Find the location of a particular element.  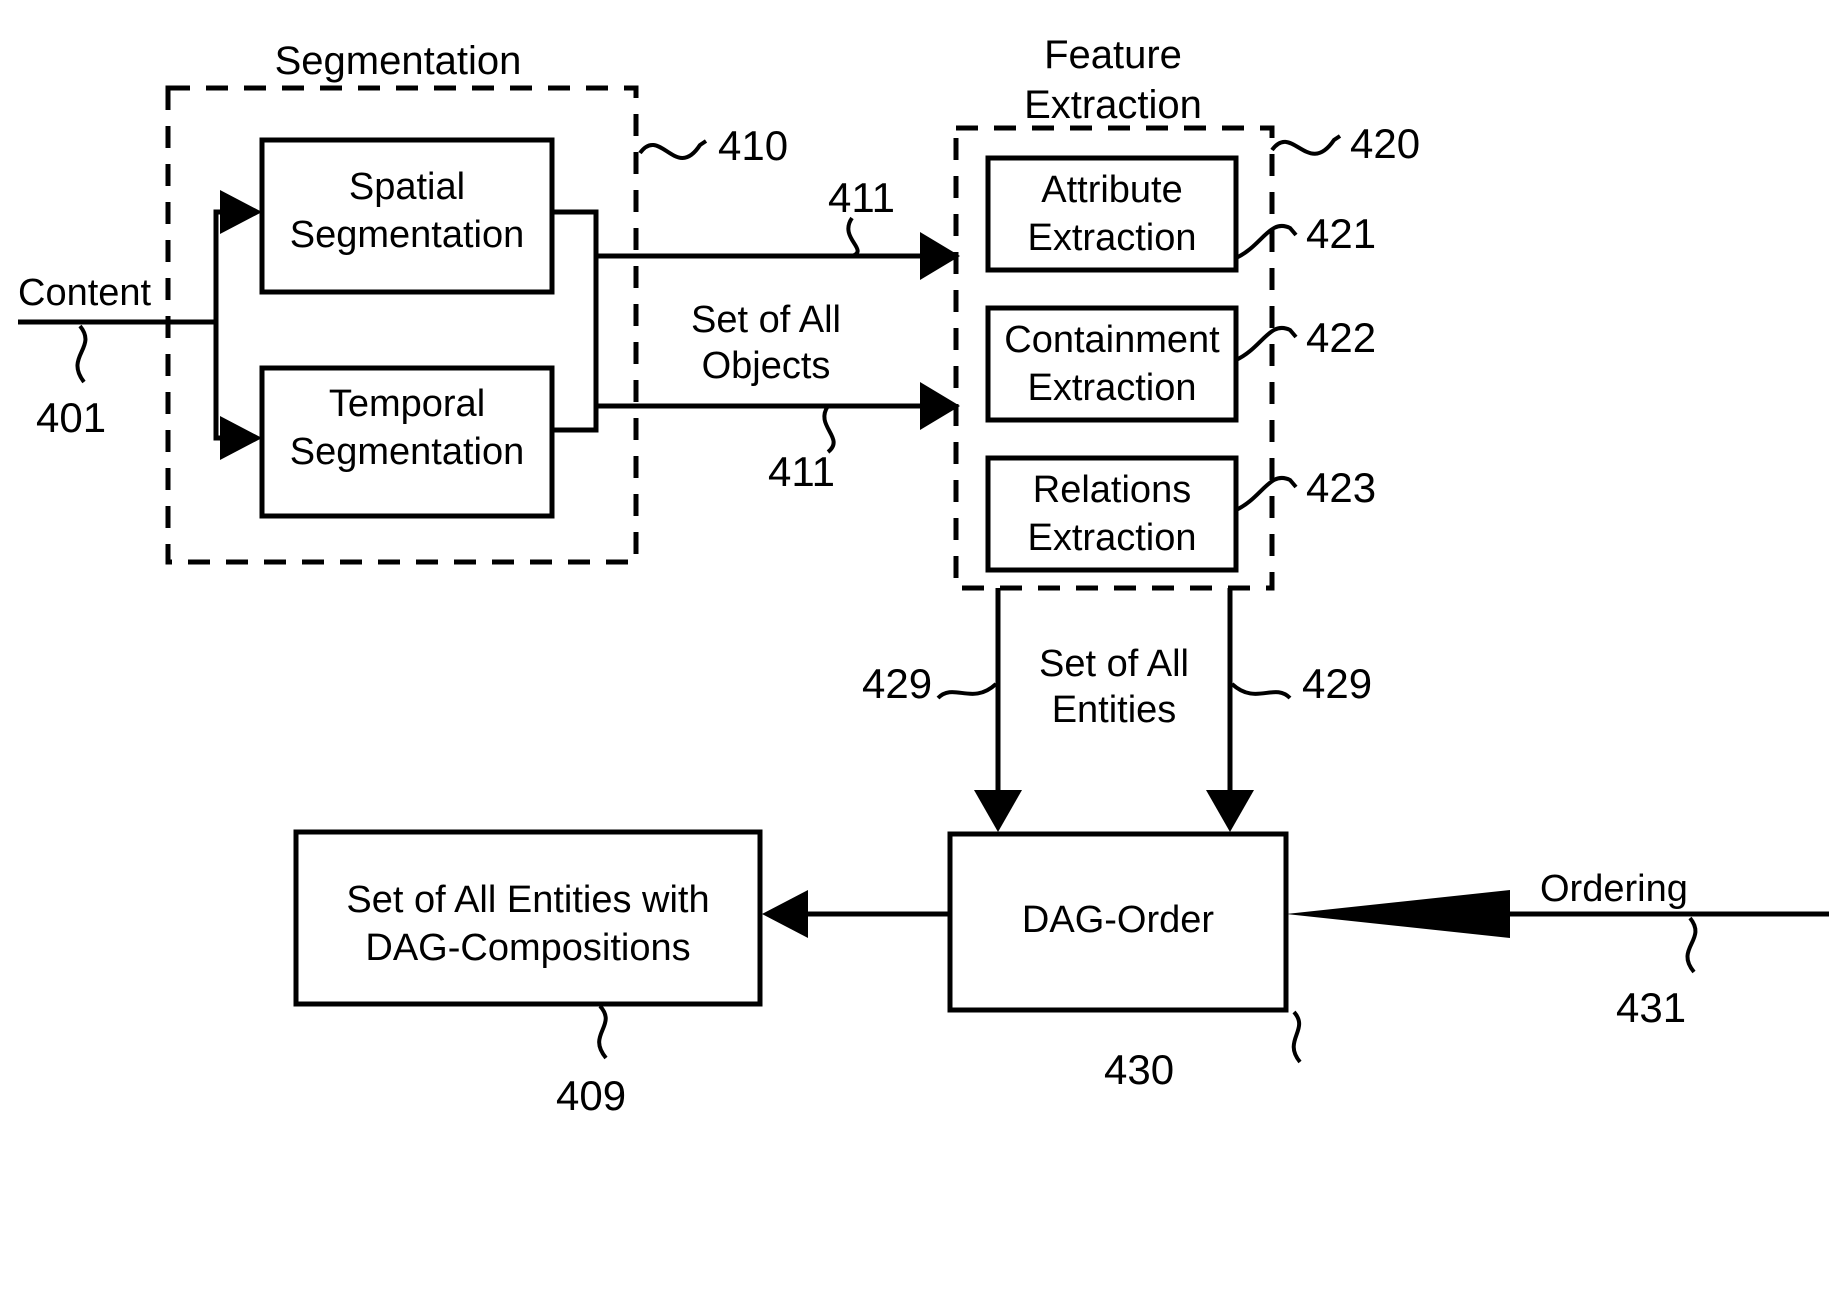

entities-right-arrowhead is located at coordinates (1230, 811).